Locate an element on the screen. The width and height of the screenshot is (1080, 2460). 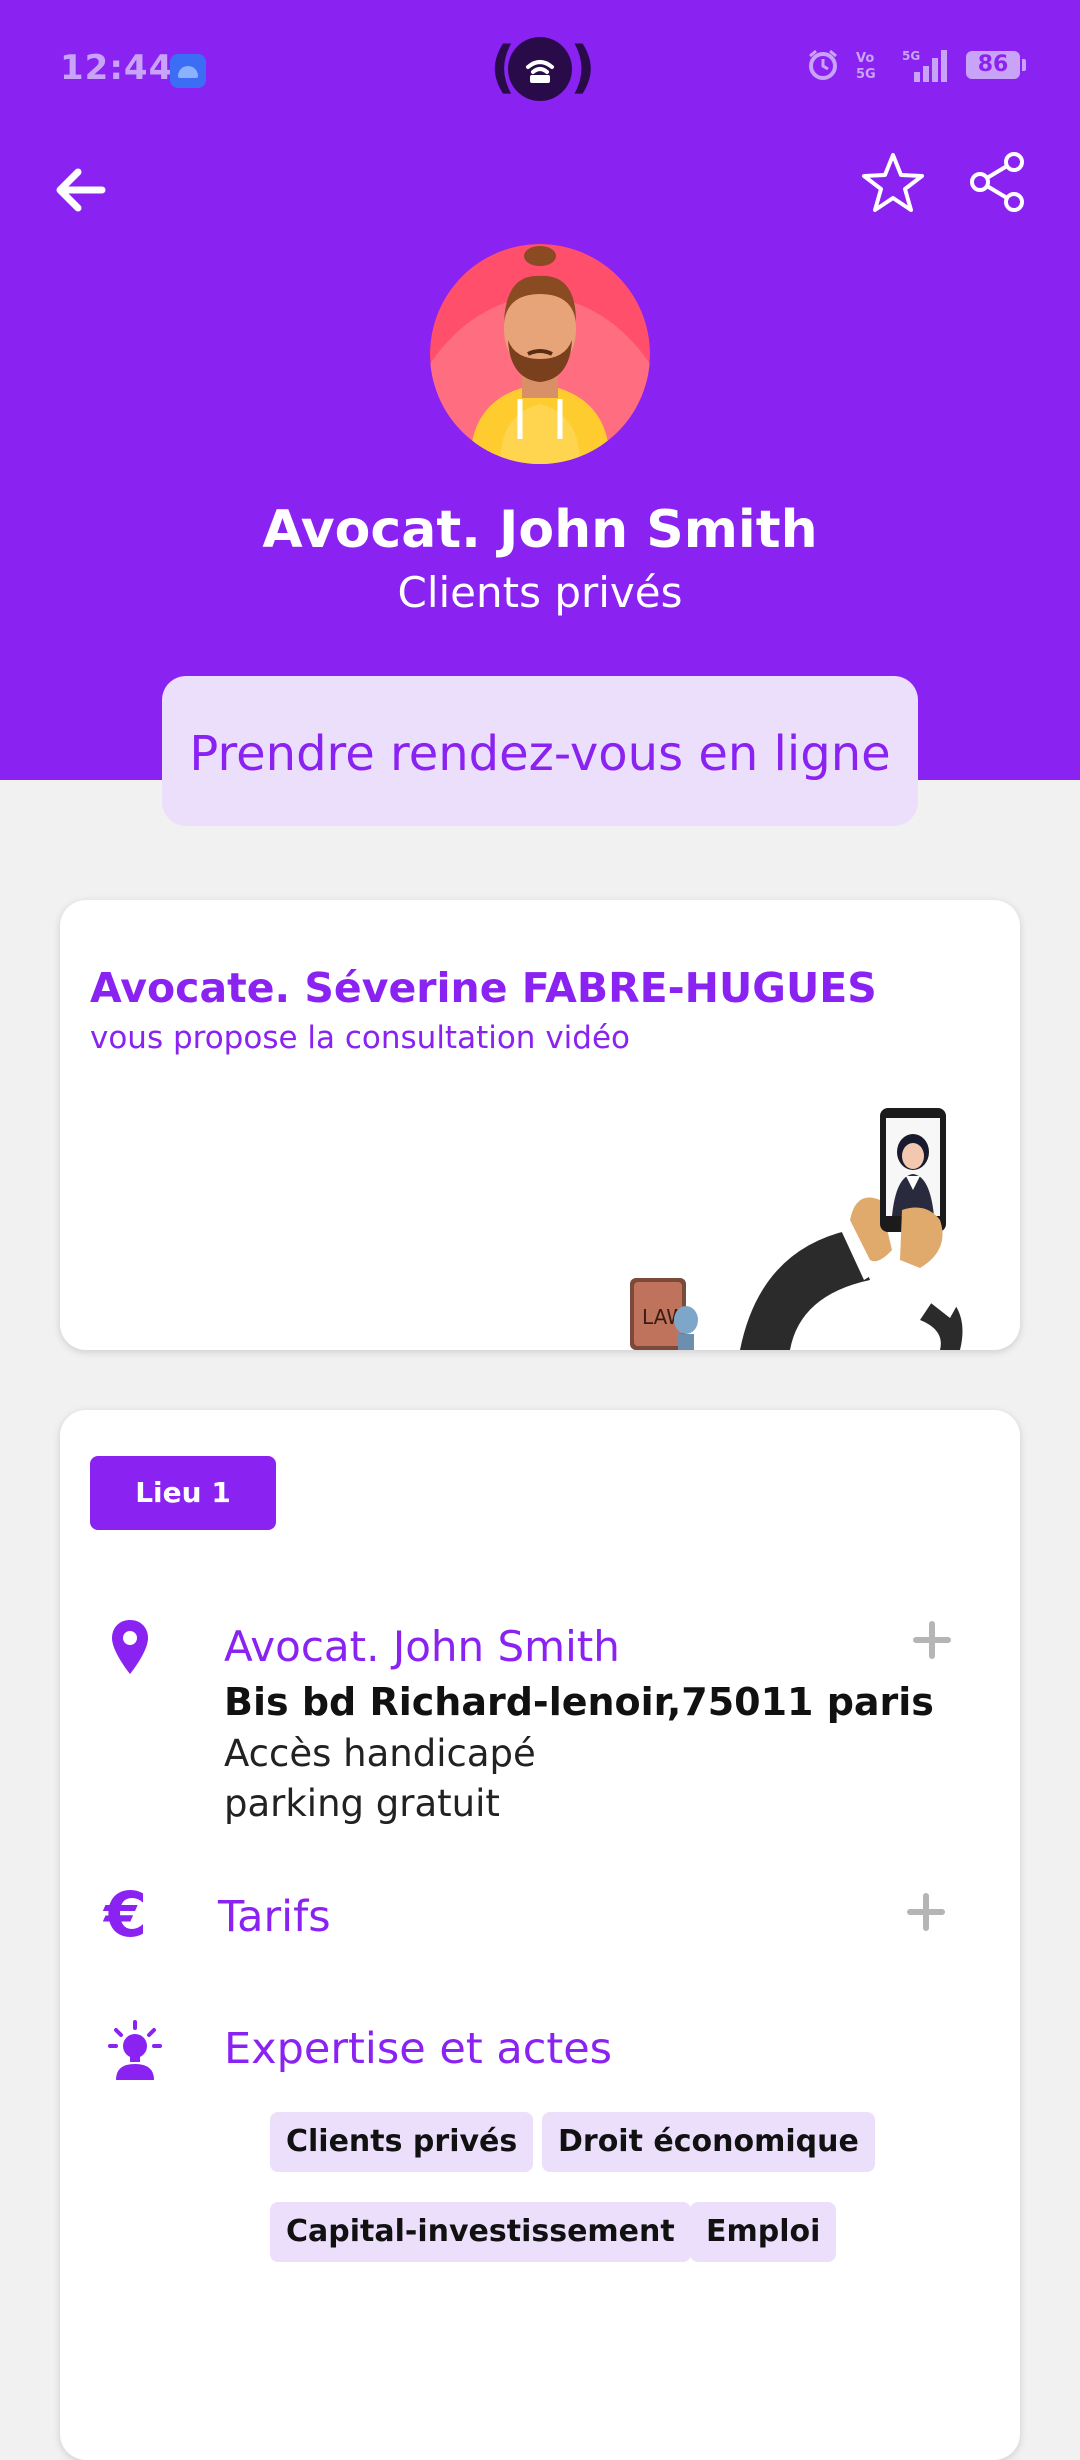
location-tab: Lieu 1 is located at coordinates (183, 1493).